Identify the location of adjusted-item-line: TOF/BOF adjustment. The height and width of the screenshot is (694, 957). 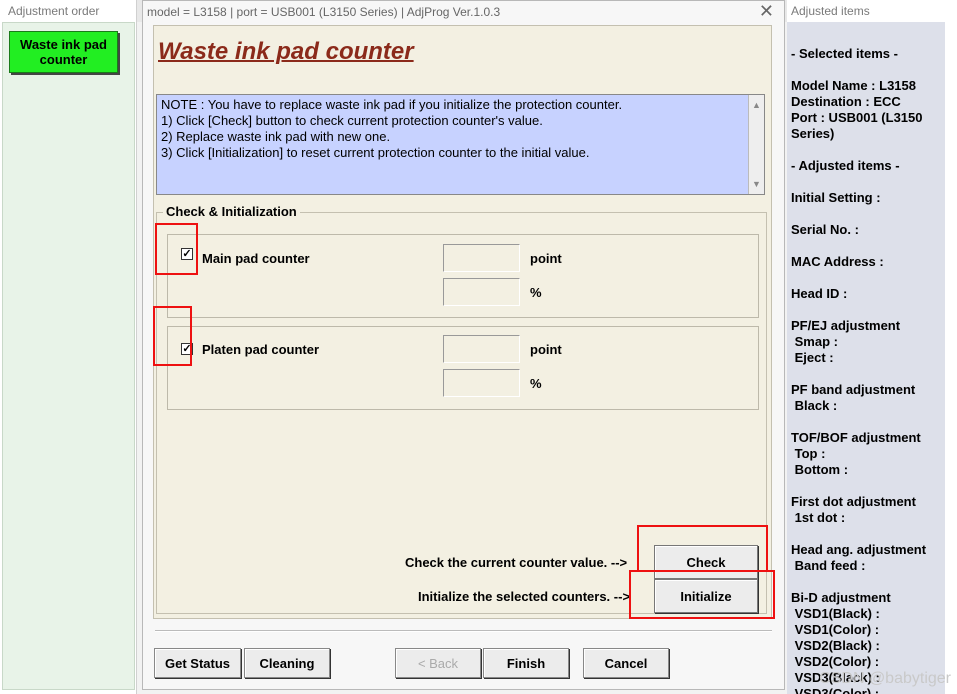
(856, 437).